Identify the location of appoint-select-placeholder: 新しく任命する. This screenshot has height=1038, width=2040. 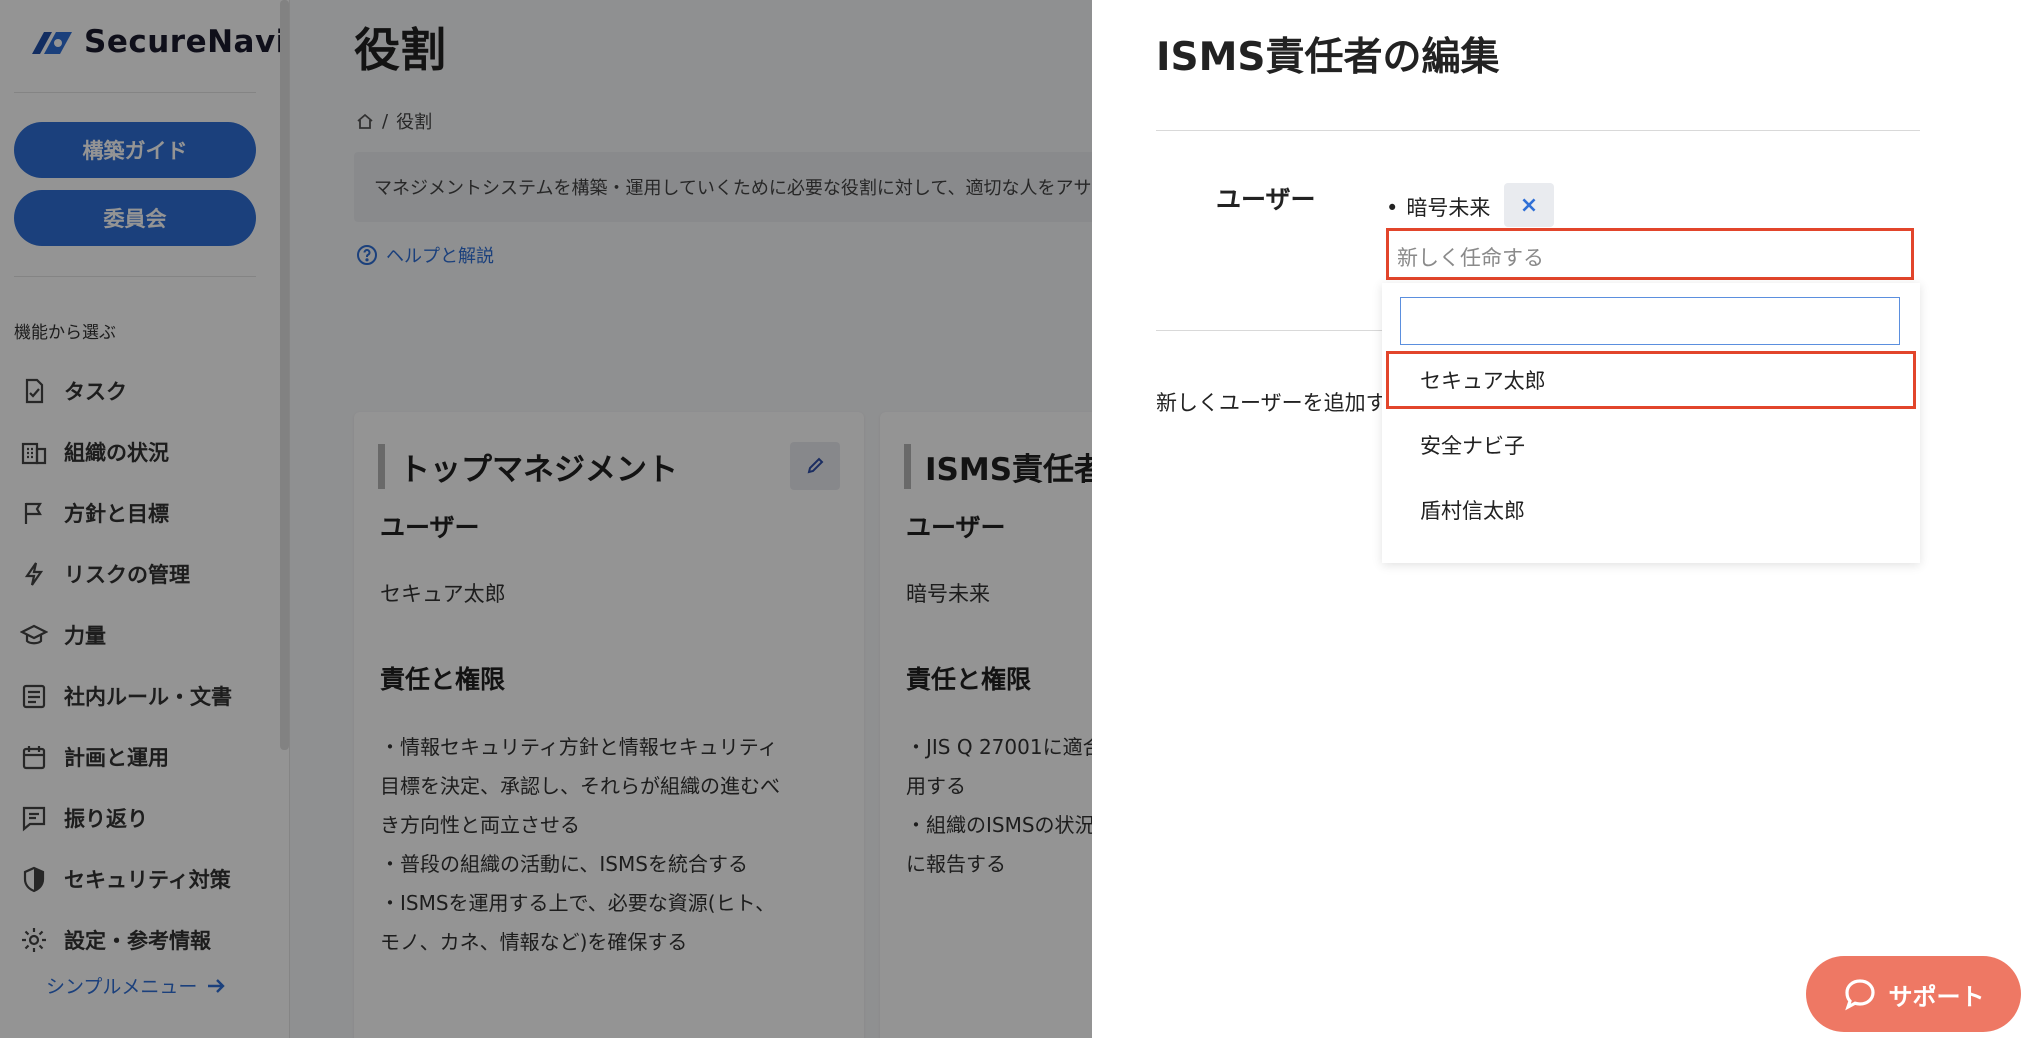
(1470, 258).